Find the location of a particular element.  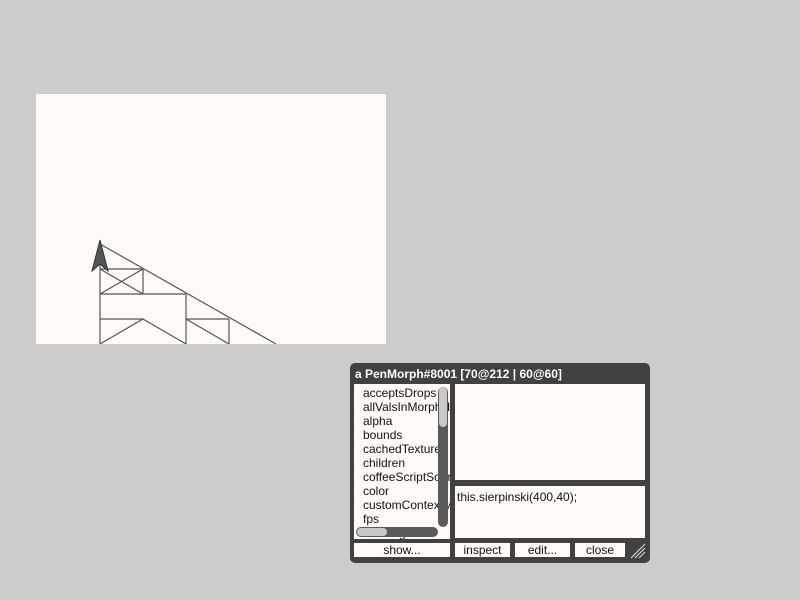

list-item: fps is located at coordinates (402, 519).